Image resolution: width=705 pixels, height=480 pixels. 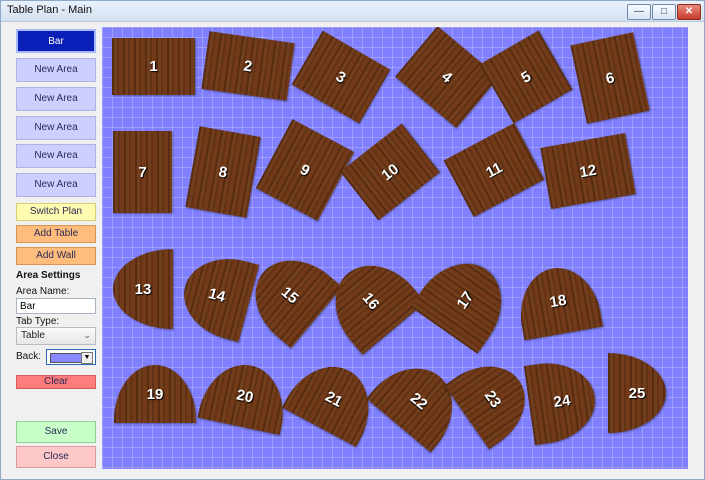 I want to click on chevron-down-icon: ⌄, so click(x=87, y=335).